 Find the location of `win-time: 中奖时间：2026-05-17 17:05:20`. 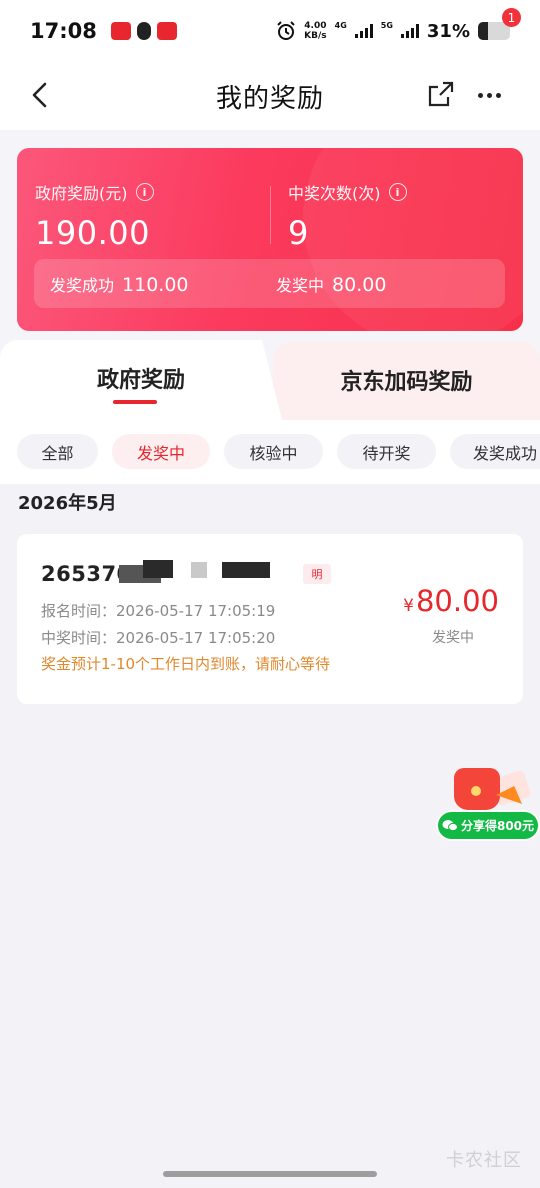

win-time: 中奖时间：2026-05-17 17:05:20 is located at coordinates (158, 638).